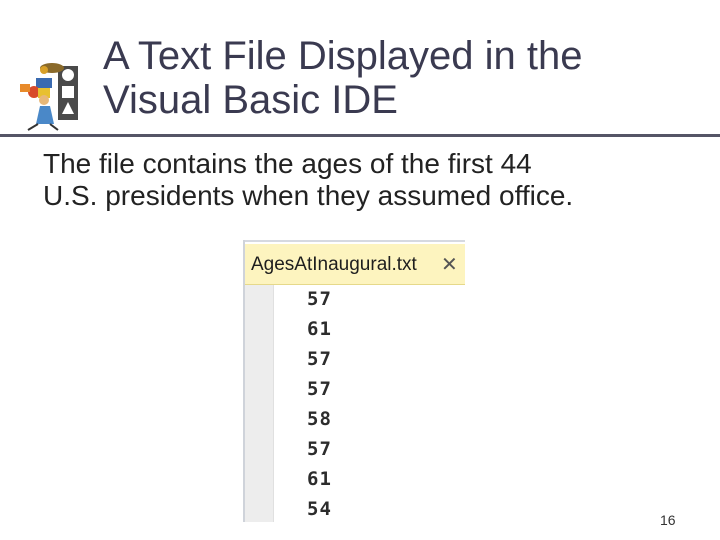 The height and width of the screenshot is (540, 720). Describe the element at coordinates (334, 264) in the screenshot. I see `file-tab-title: AgesAtInaugural.txt` at that location.